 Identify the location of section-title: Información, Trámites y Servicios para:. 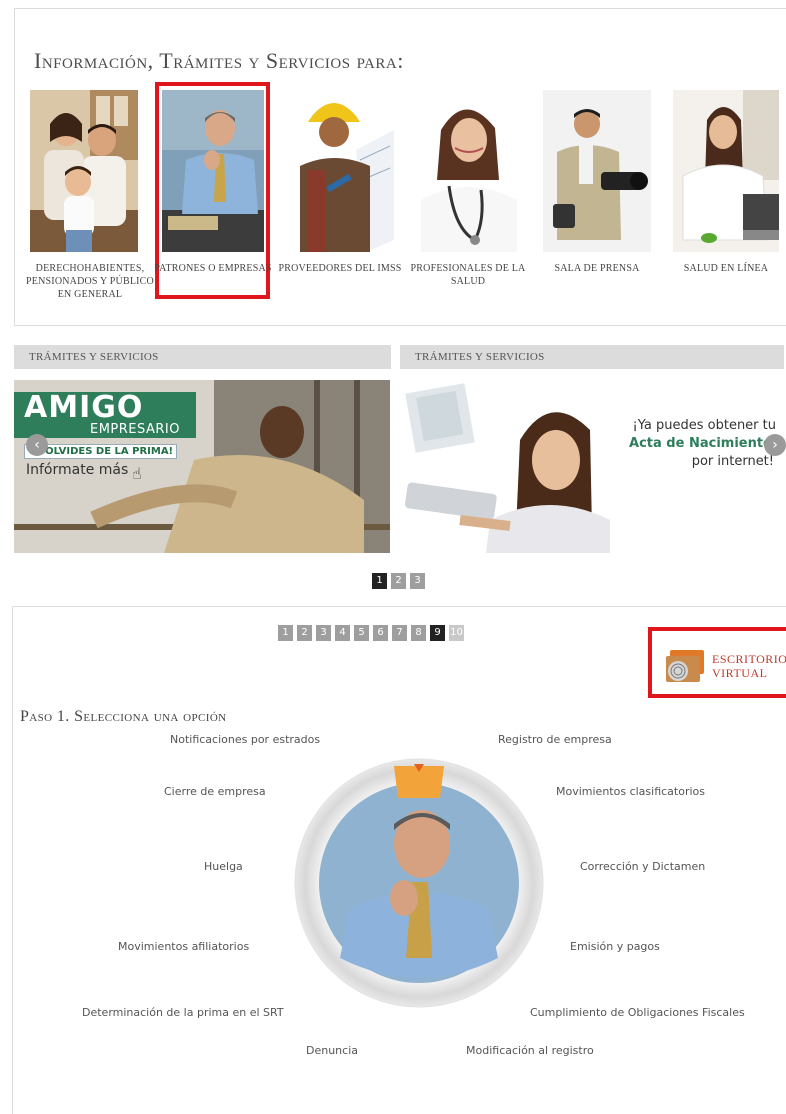
(219, 60).